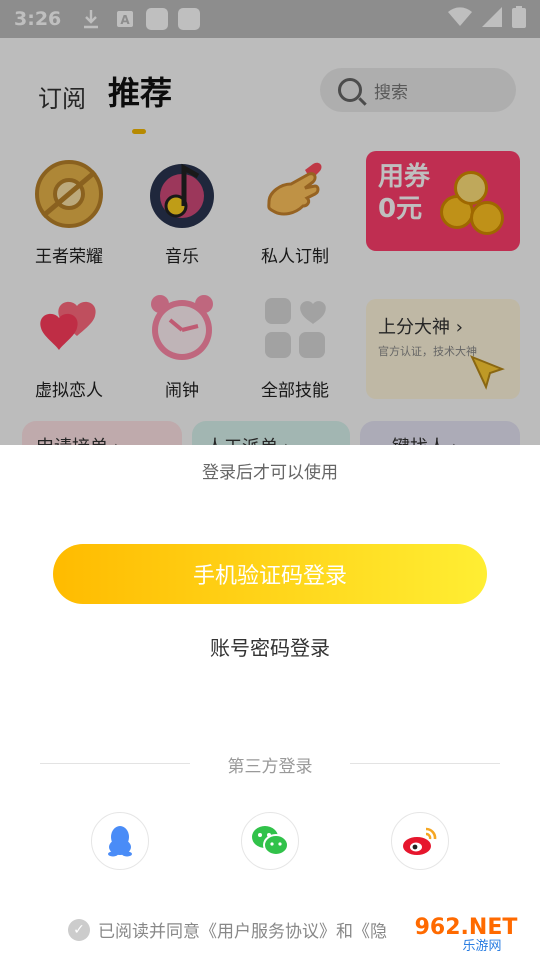 This screenshot has height=960, width=540. I want to click on qq-login-button, so click(120, 841).